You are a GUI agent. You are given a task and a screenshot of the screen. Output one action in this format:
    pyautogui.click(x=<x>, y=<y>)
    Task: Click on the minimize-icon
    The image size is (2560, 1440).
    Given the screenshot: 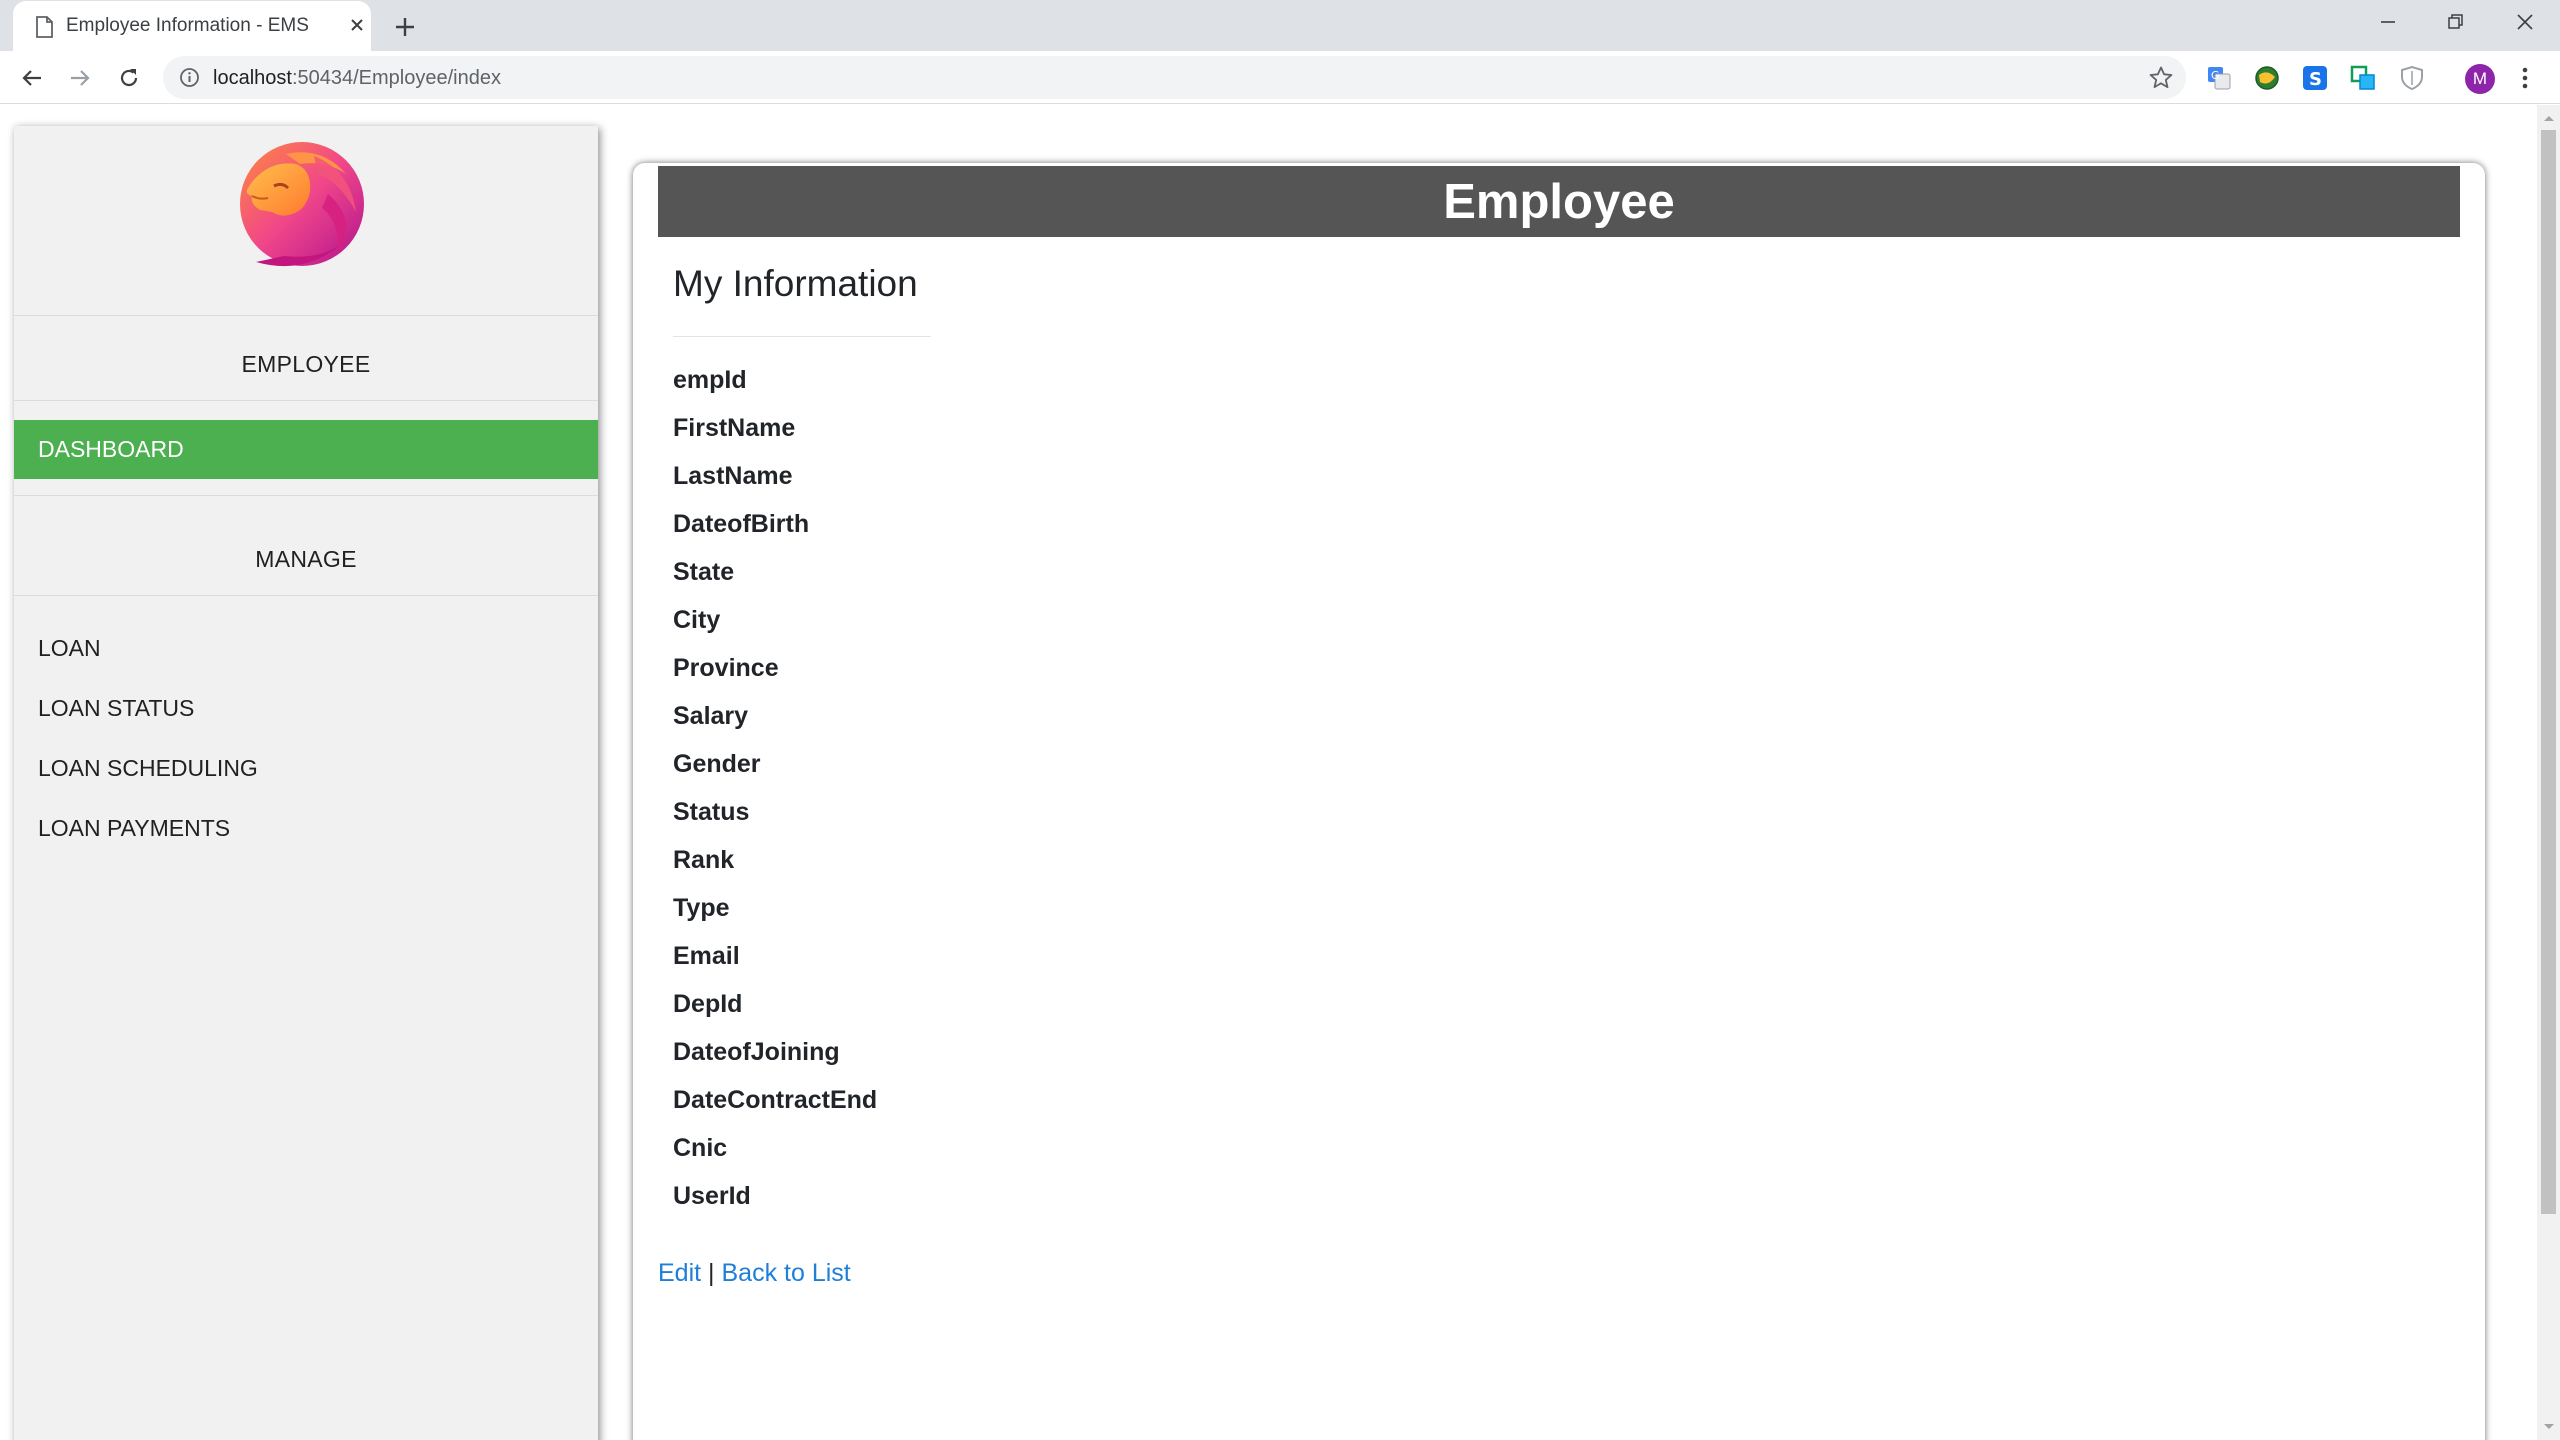 What is the action you would take?
    pyautogui.click(x=2388, y=22)
    